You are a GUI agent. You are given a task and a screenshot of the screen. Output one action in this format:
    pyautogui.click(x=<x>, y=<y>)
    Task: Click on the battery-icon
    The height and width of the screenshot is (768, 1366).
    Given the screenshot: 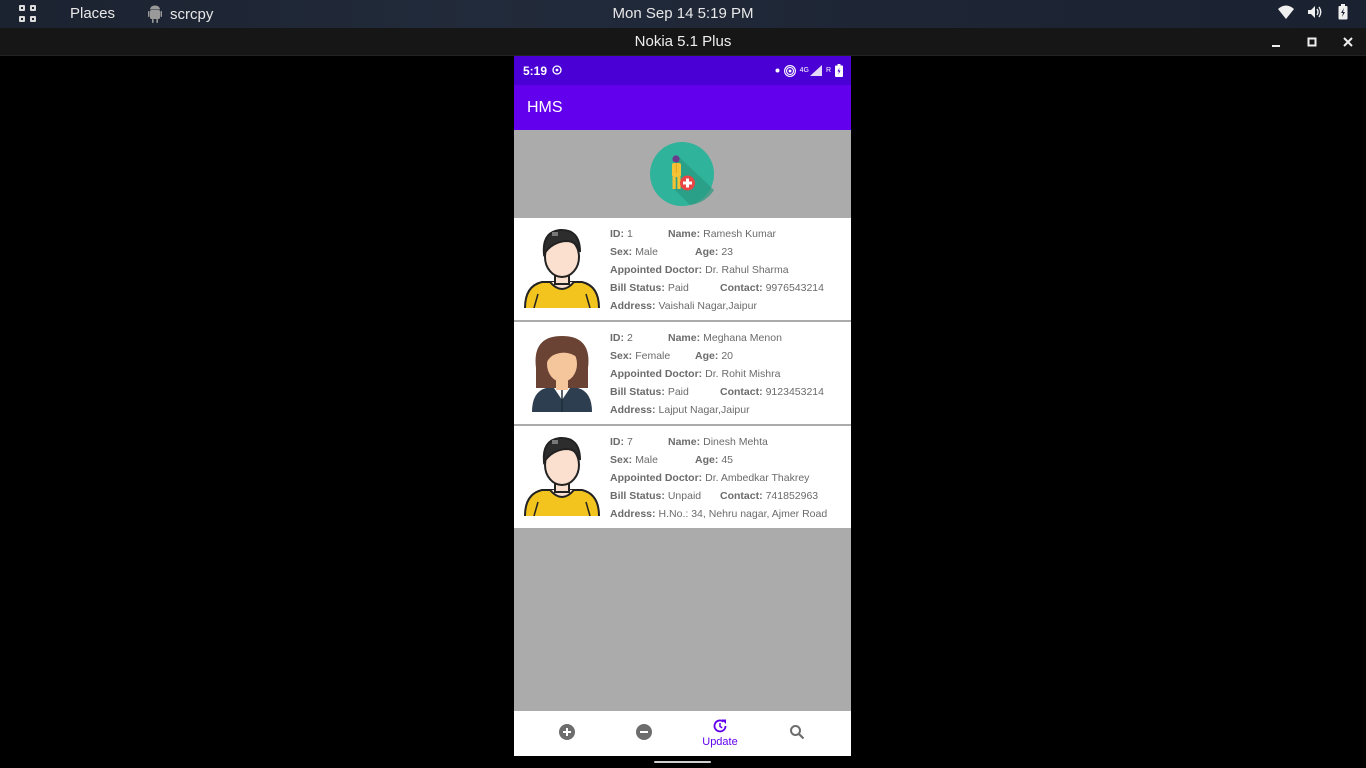 What is the action you would take?
    pyautogui.click(x=1343, y=12)
    